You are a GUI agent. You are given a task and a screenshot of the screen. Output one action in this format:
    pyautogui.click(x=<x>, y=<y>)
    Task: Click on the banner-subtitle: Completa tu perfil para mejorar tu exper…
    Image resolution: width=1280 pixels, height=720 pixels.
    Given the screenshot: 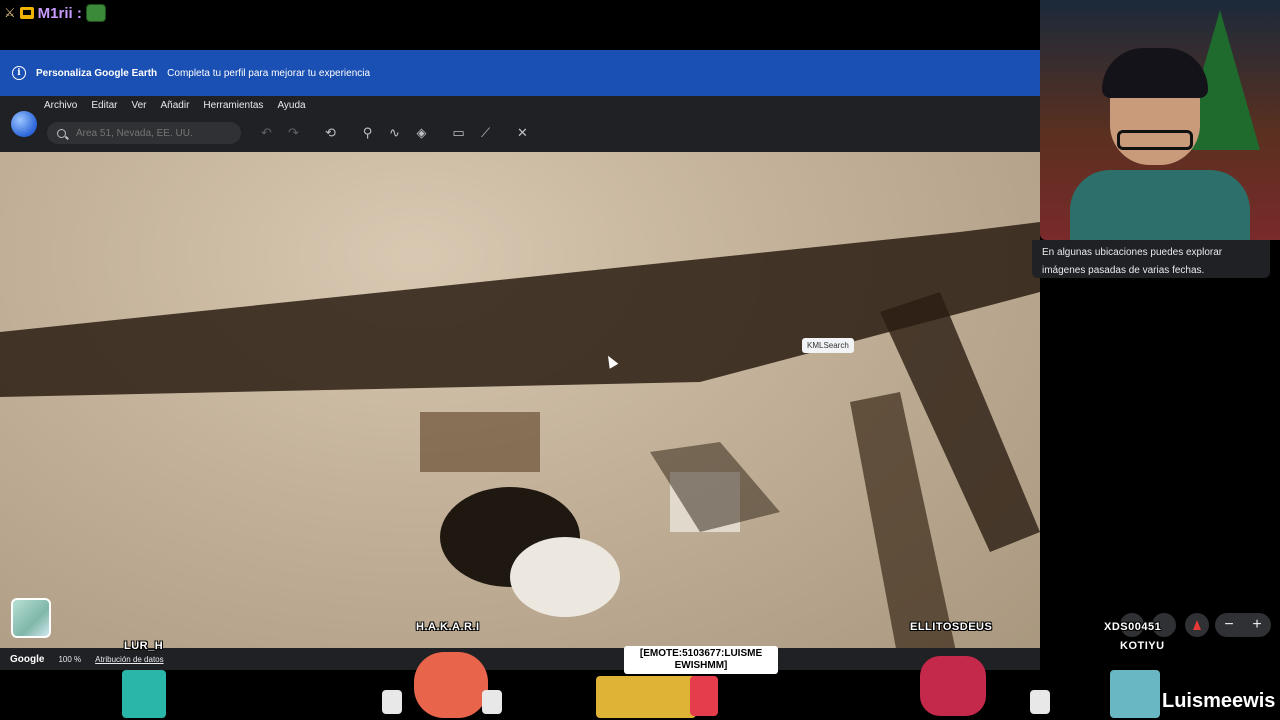 What is the action you would take?
    pyautogui.click(x=269, y=73)
    